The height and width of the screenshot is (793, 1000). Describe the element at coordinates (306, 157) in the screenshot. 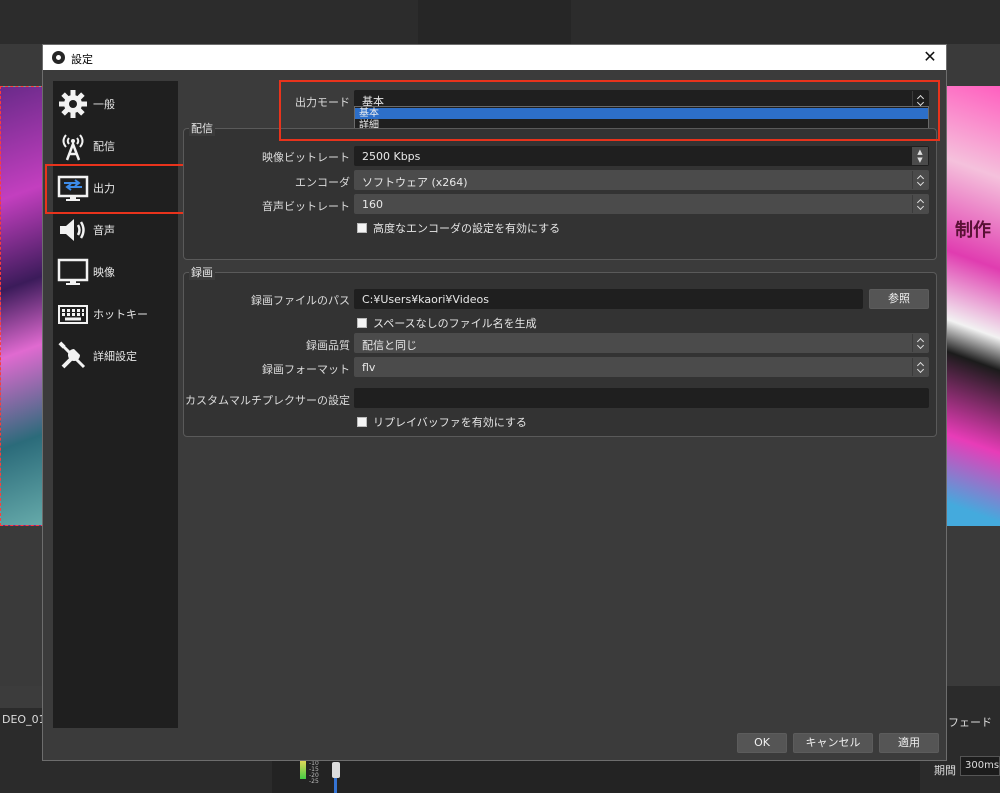

I see `video-bitrate-label: 映像ビットレート` at that location.